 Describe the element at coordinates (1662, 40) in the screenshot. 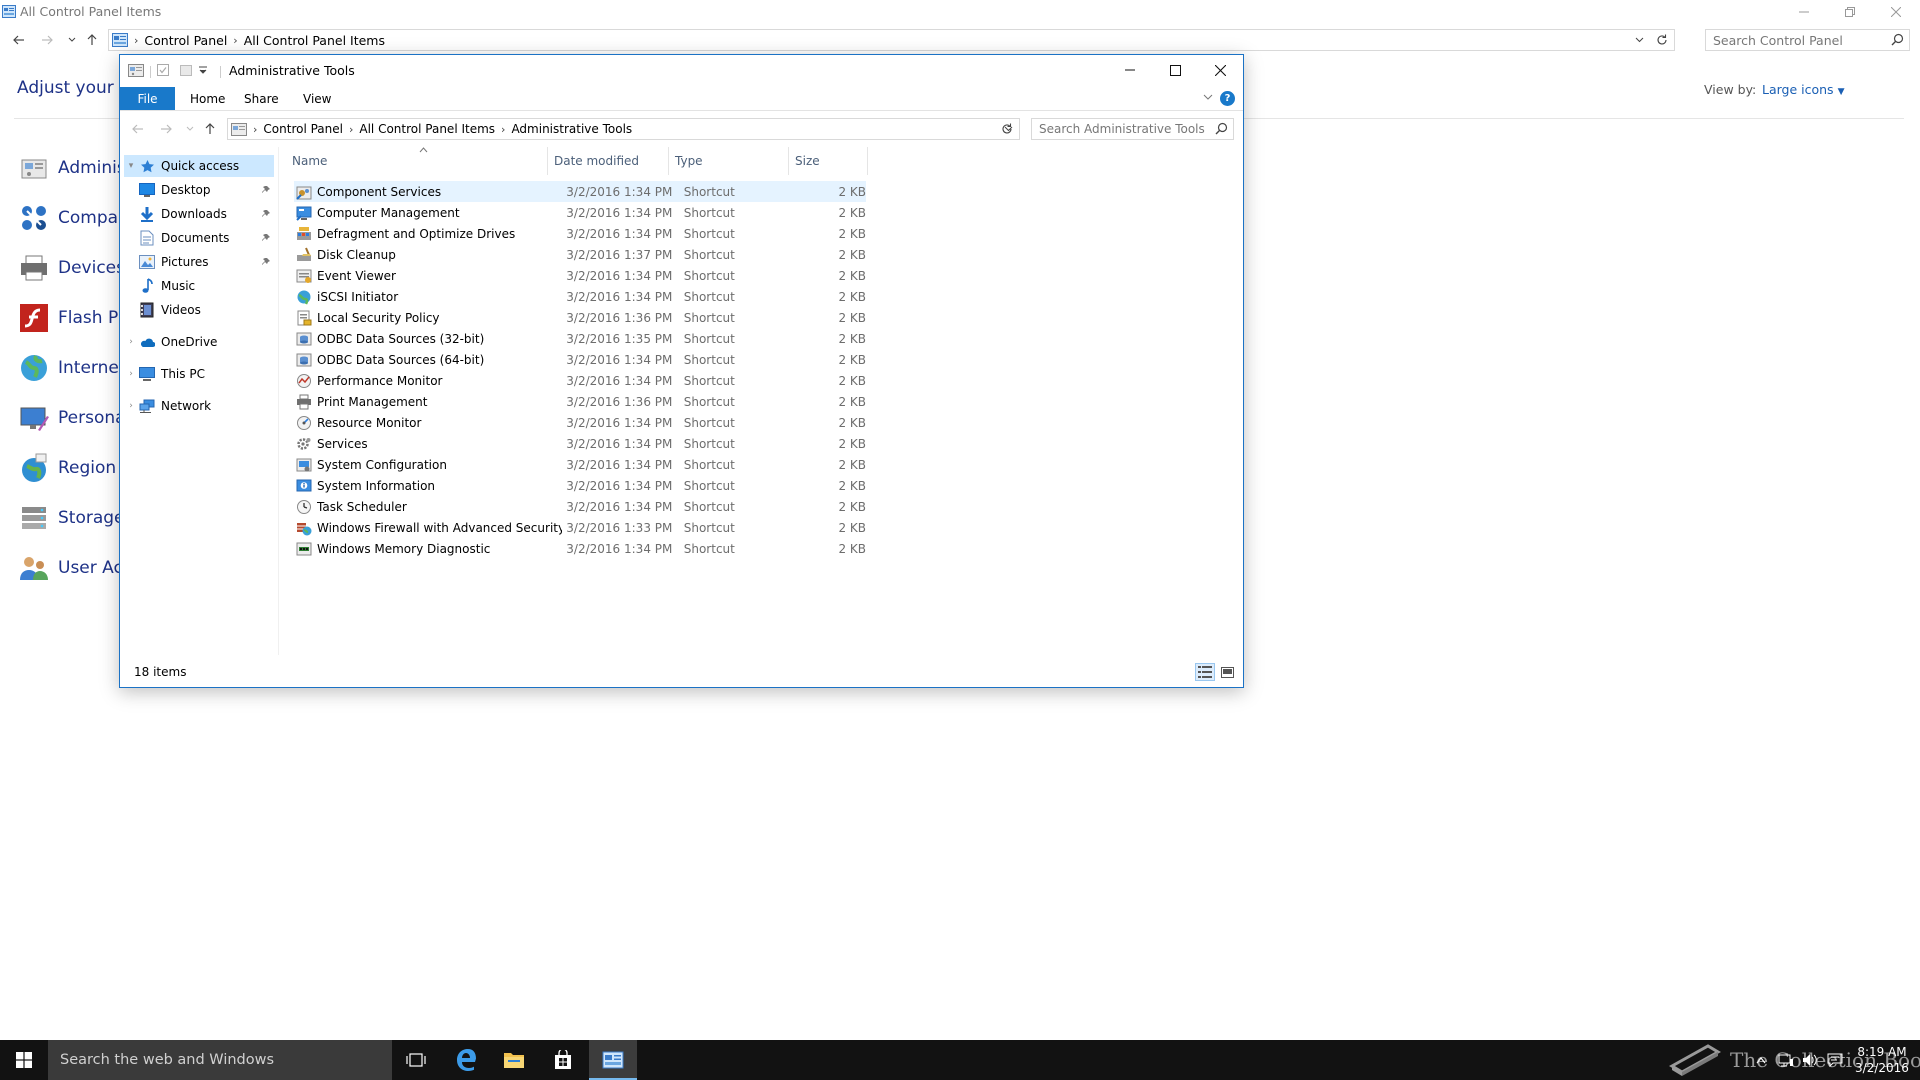

I see `refresh-button` at that location.